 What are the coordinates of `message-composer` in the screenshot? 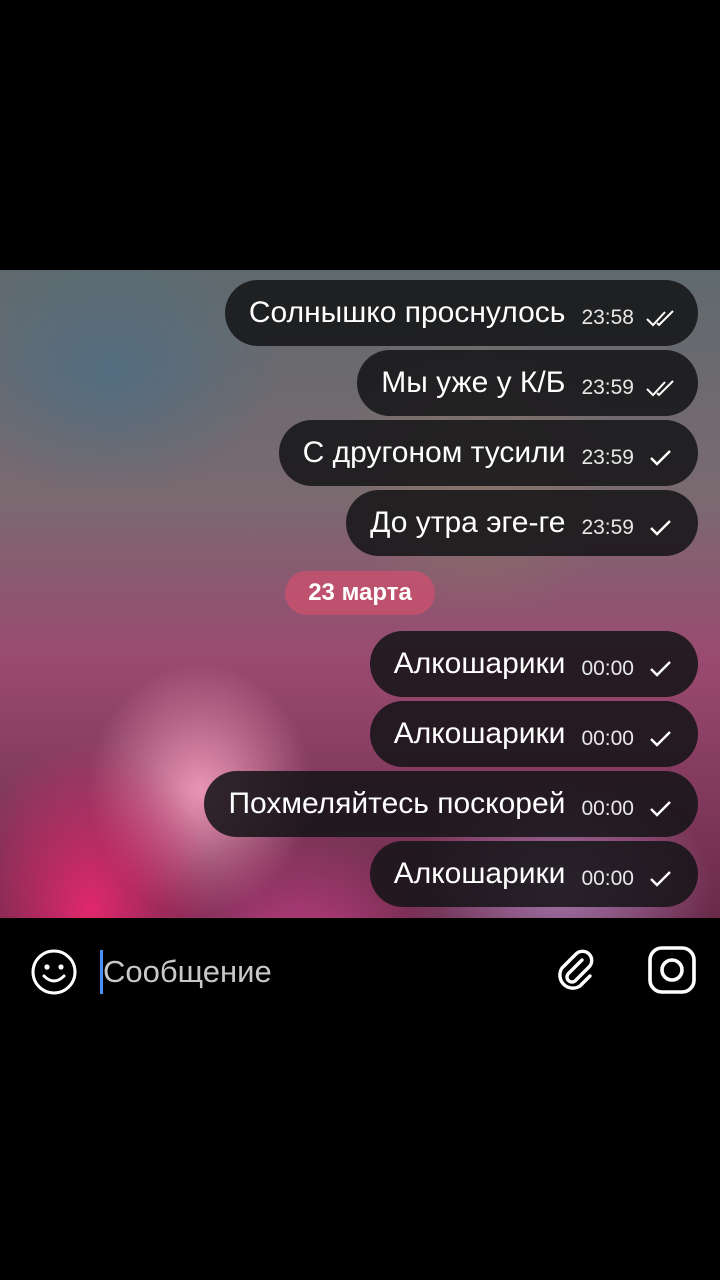 It's located at (360, 971).